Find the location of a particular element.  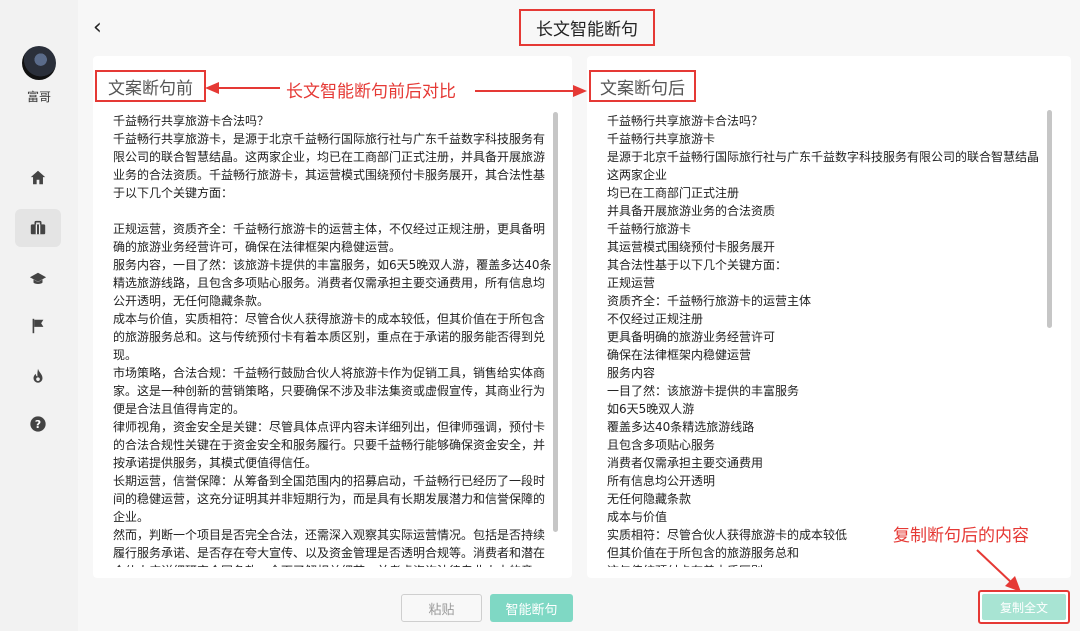

result-line: 千益畅行共享旅游卡 is located at coordinates (661, 139).